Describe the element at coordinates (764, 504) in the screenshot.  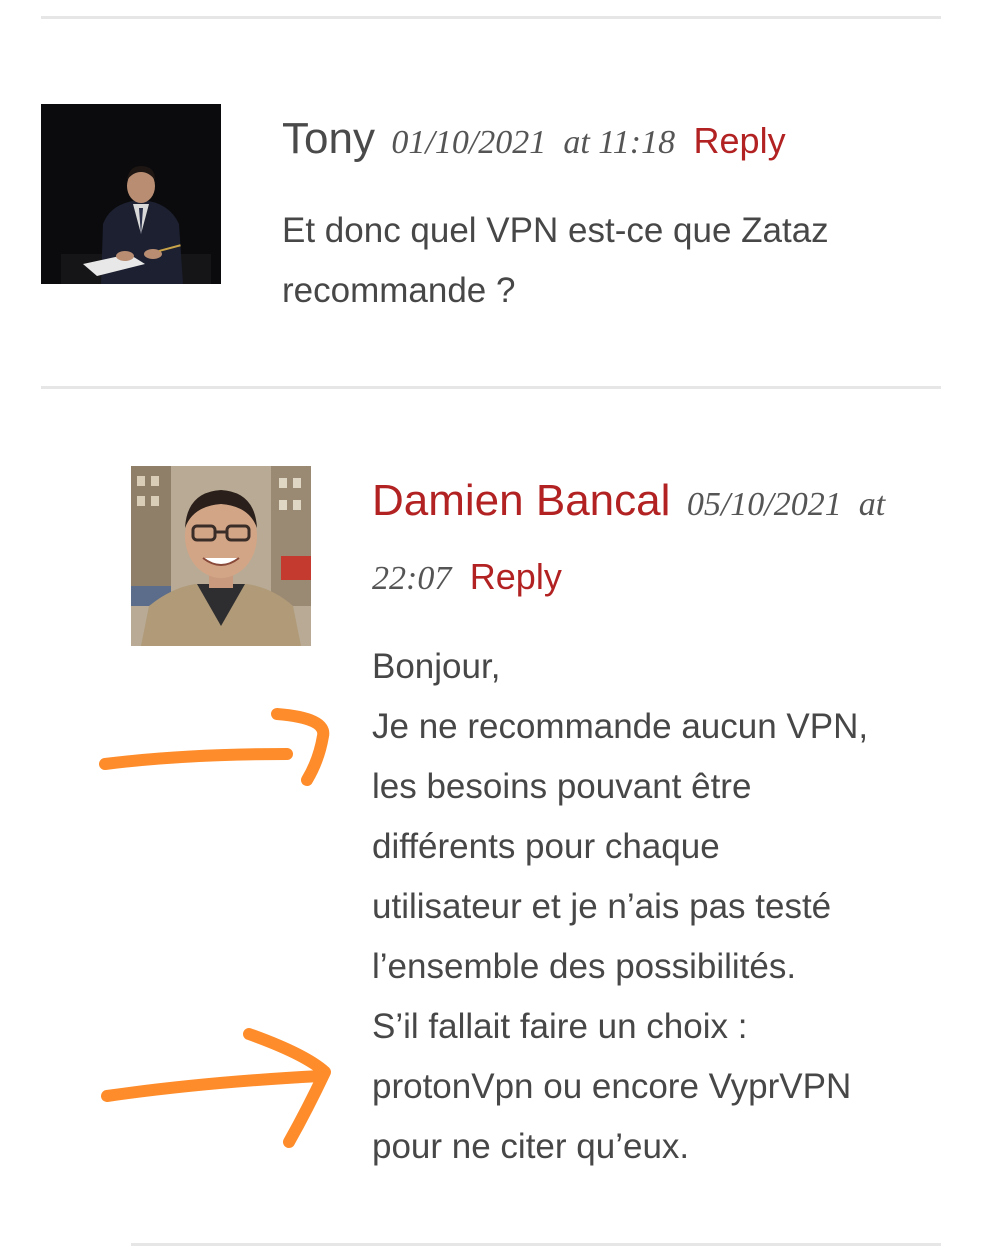
I see `comment-date-value: 05/10/2021` at that location.